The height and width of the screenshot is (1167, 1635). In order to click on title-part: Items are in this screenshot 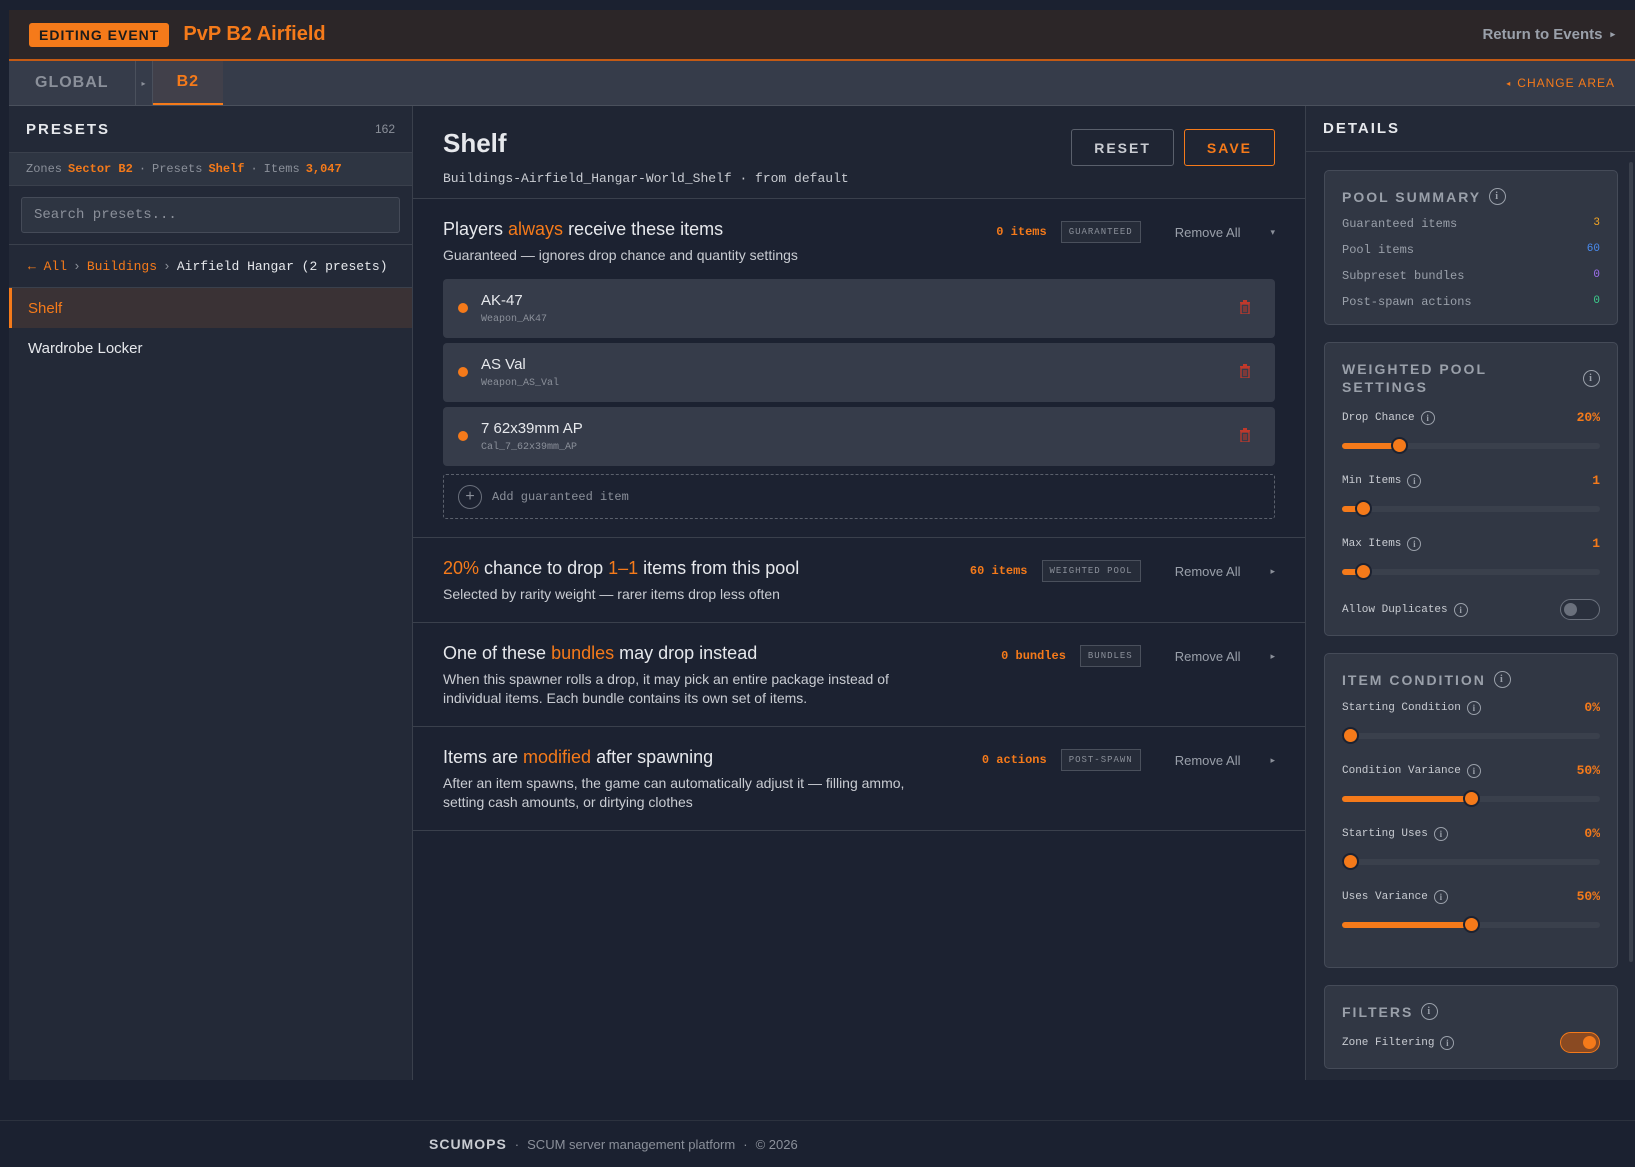, I will do `click(483, 757)`.